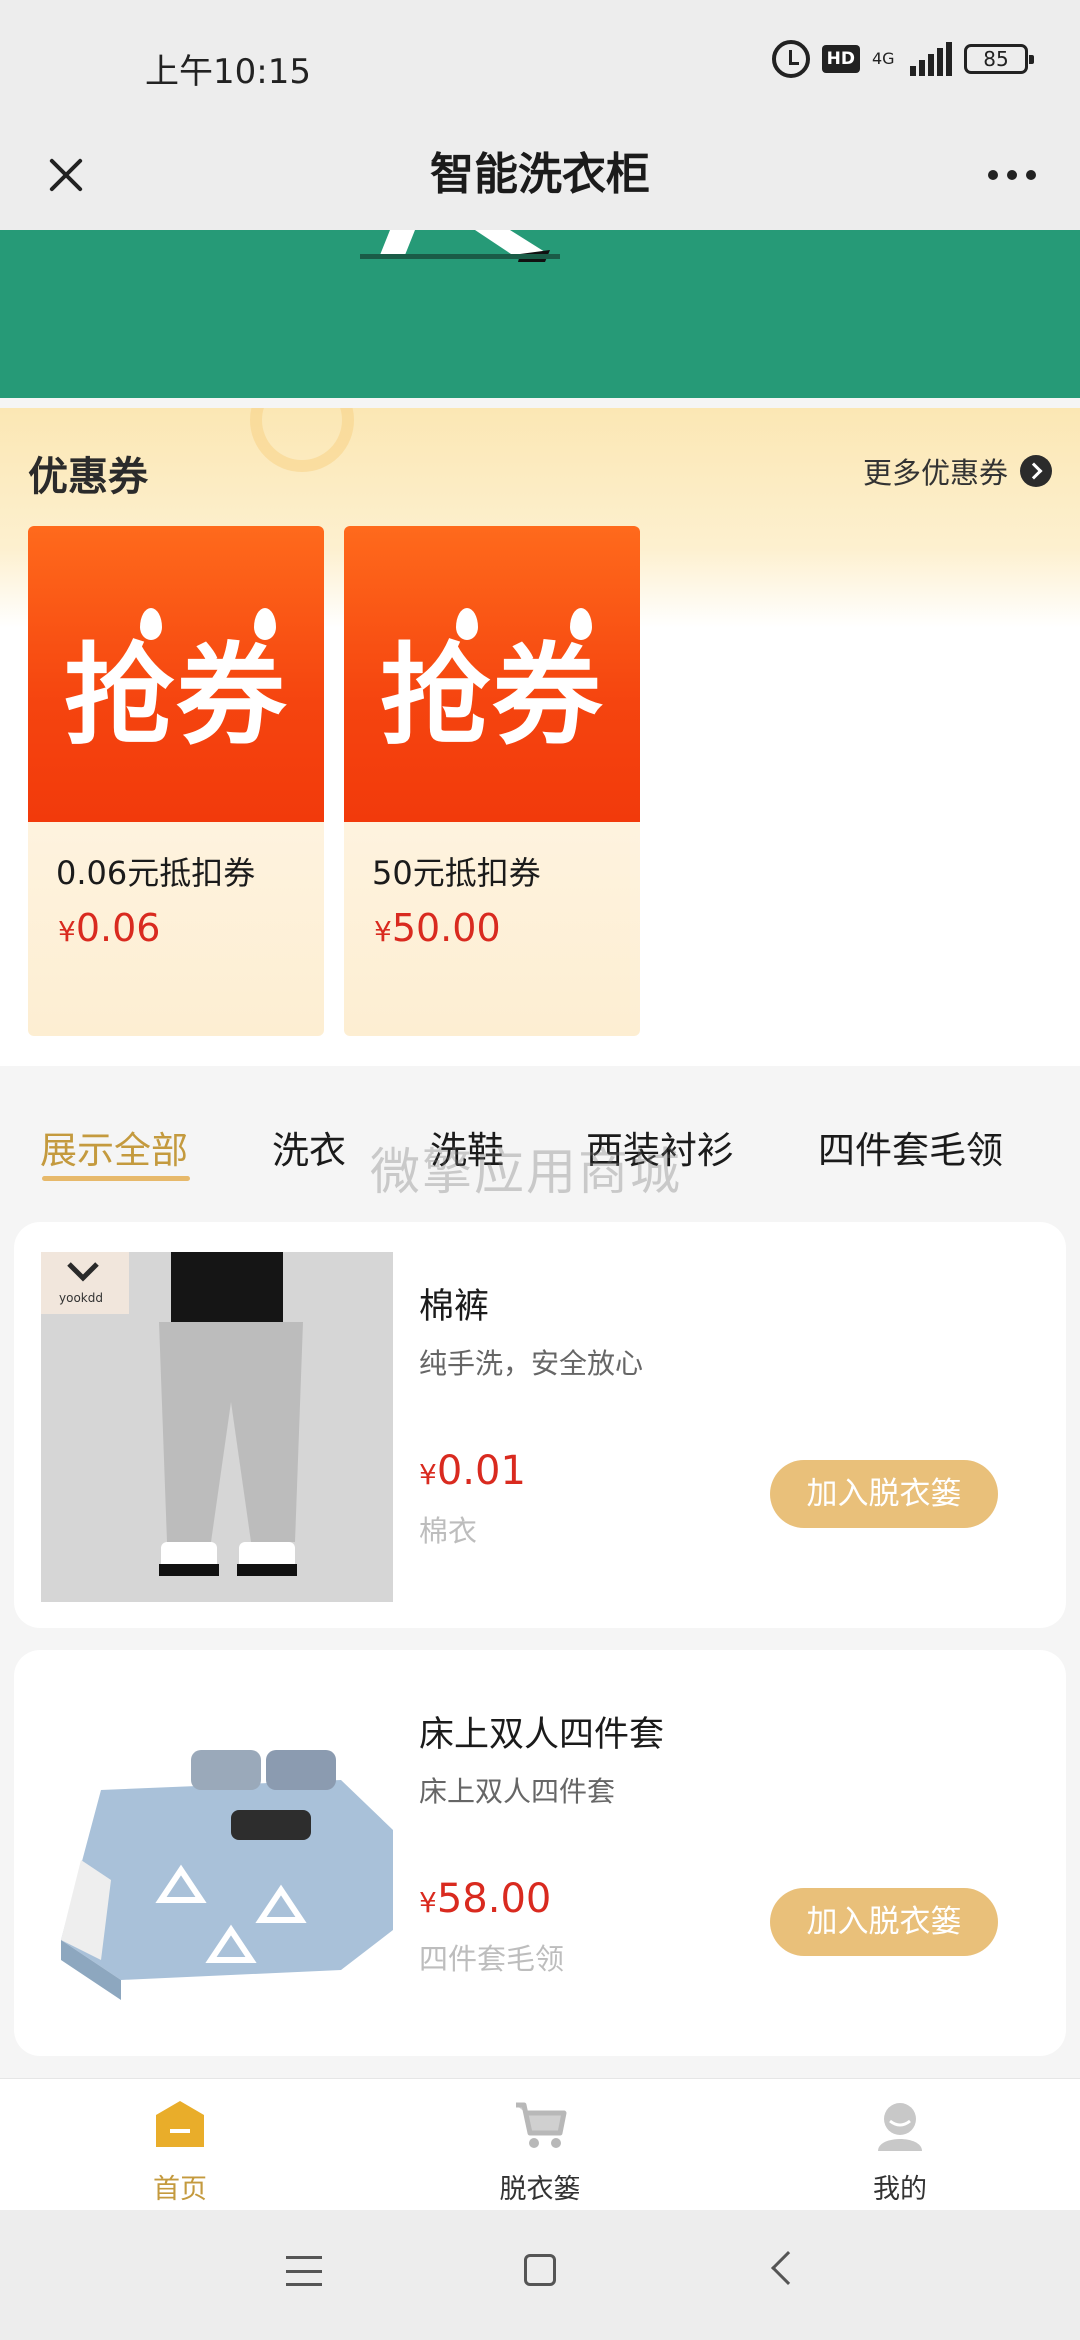  I want to click on product-brand-text: yookdd, so click(81, 1298).